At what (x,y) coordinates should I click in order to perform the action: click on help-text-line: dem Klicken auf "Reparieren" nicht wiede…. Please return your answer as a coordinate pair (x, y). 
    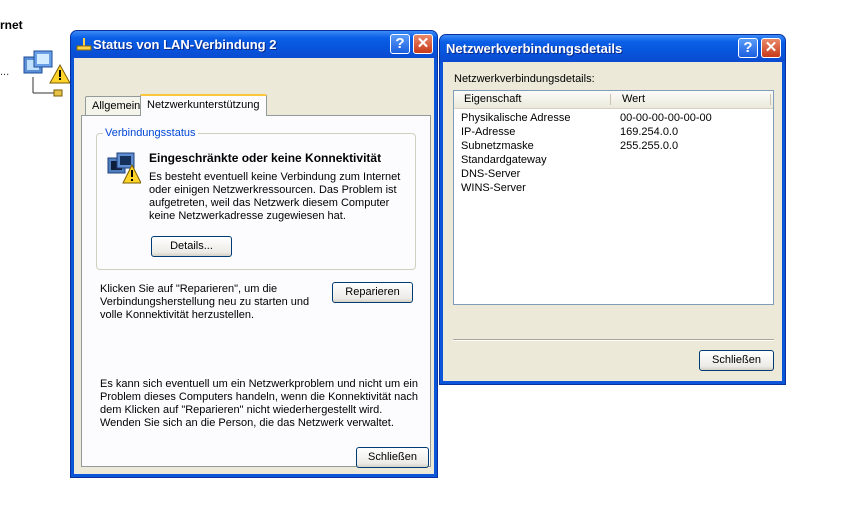
    Looking at the image, I should click on (241, 410).